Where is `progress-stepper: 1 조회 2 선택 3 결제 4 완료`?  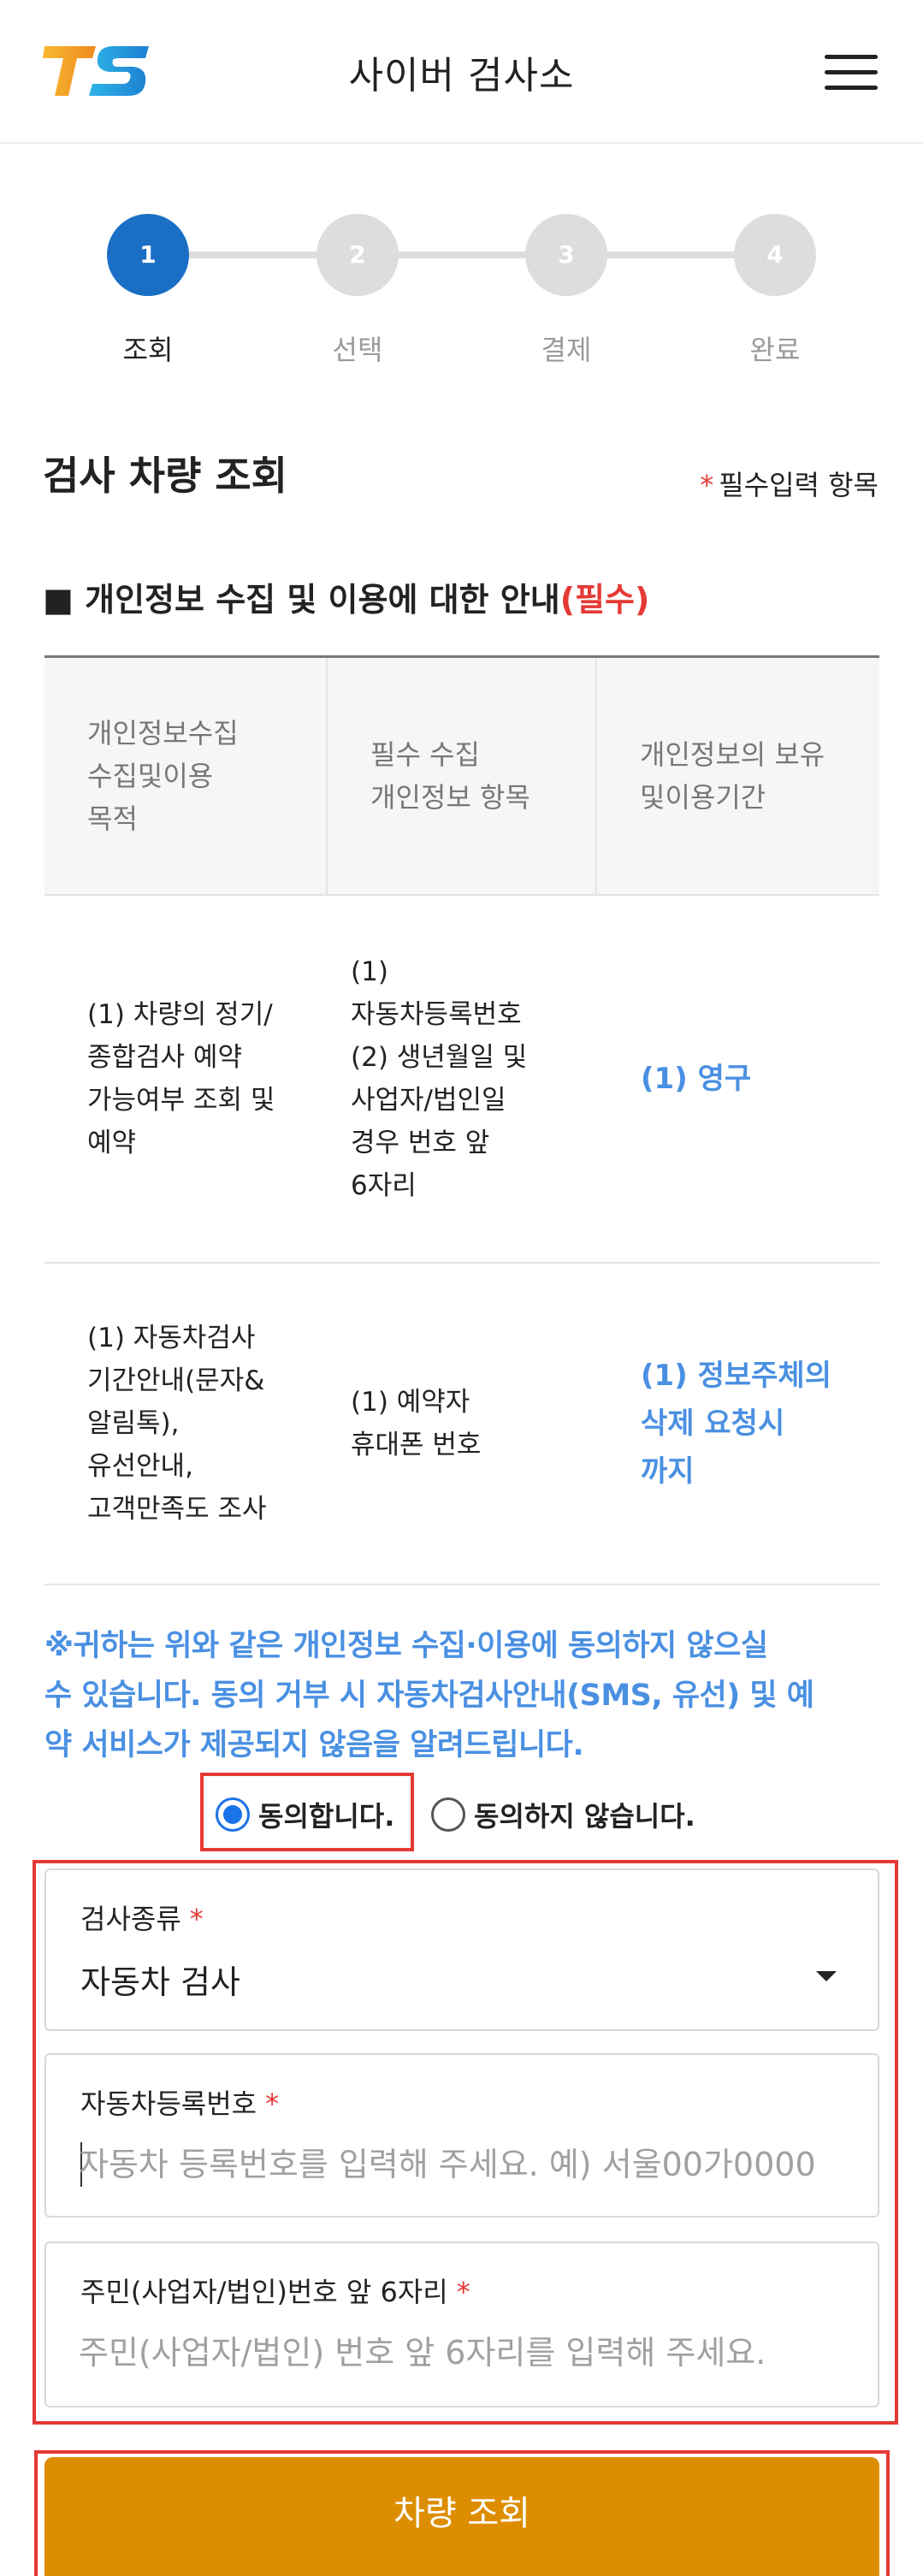
progress-stepper: 1 조회 2 선택 3 결제 4 완료 is located at coordinates (461, 290).